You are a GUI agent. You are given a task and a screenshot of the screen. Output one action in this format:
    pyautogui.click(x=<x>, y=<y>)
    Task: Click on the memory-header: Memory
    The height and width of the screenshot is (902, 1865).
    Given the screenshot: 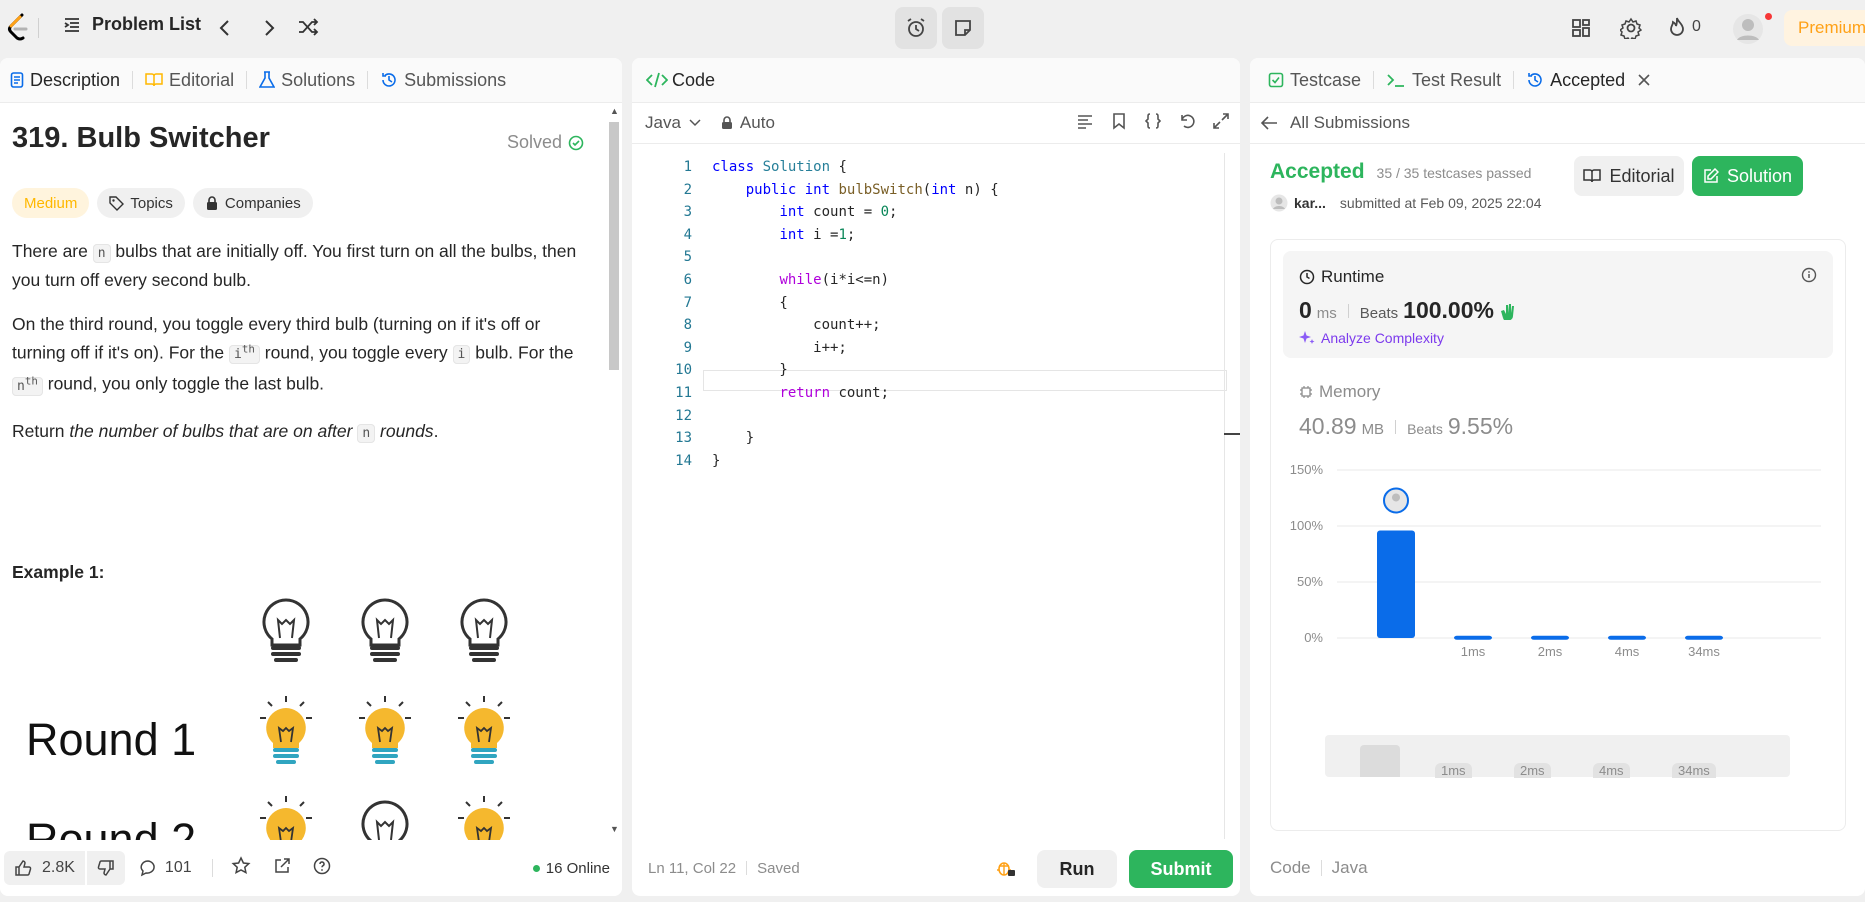 What is the action you would take?
    pyautogui.click(x=1339, y=392)
    